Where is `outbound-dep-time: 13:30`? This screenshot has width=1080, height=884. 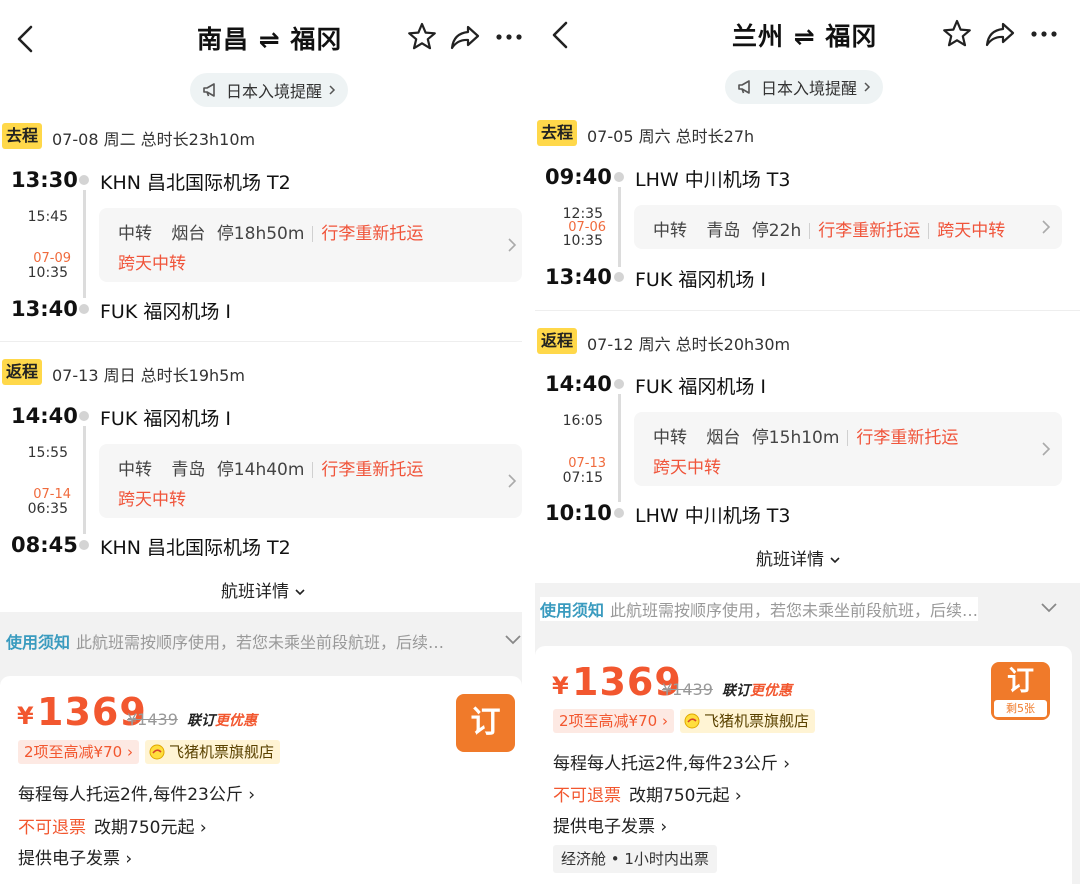
outbound-dep-time: 13:30 is located at coordinates (44, 180).